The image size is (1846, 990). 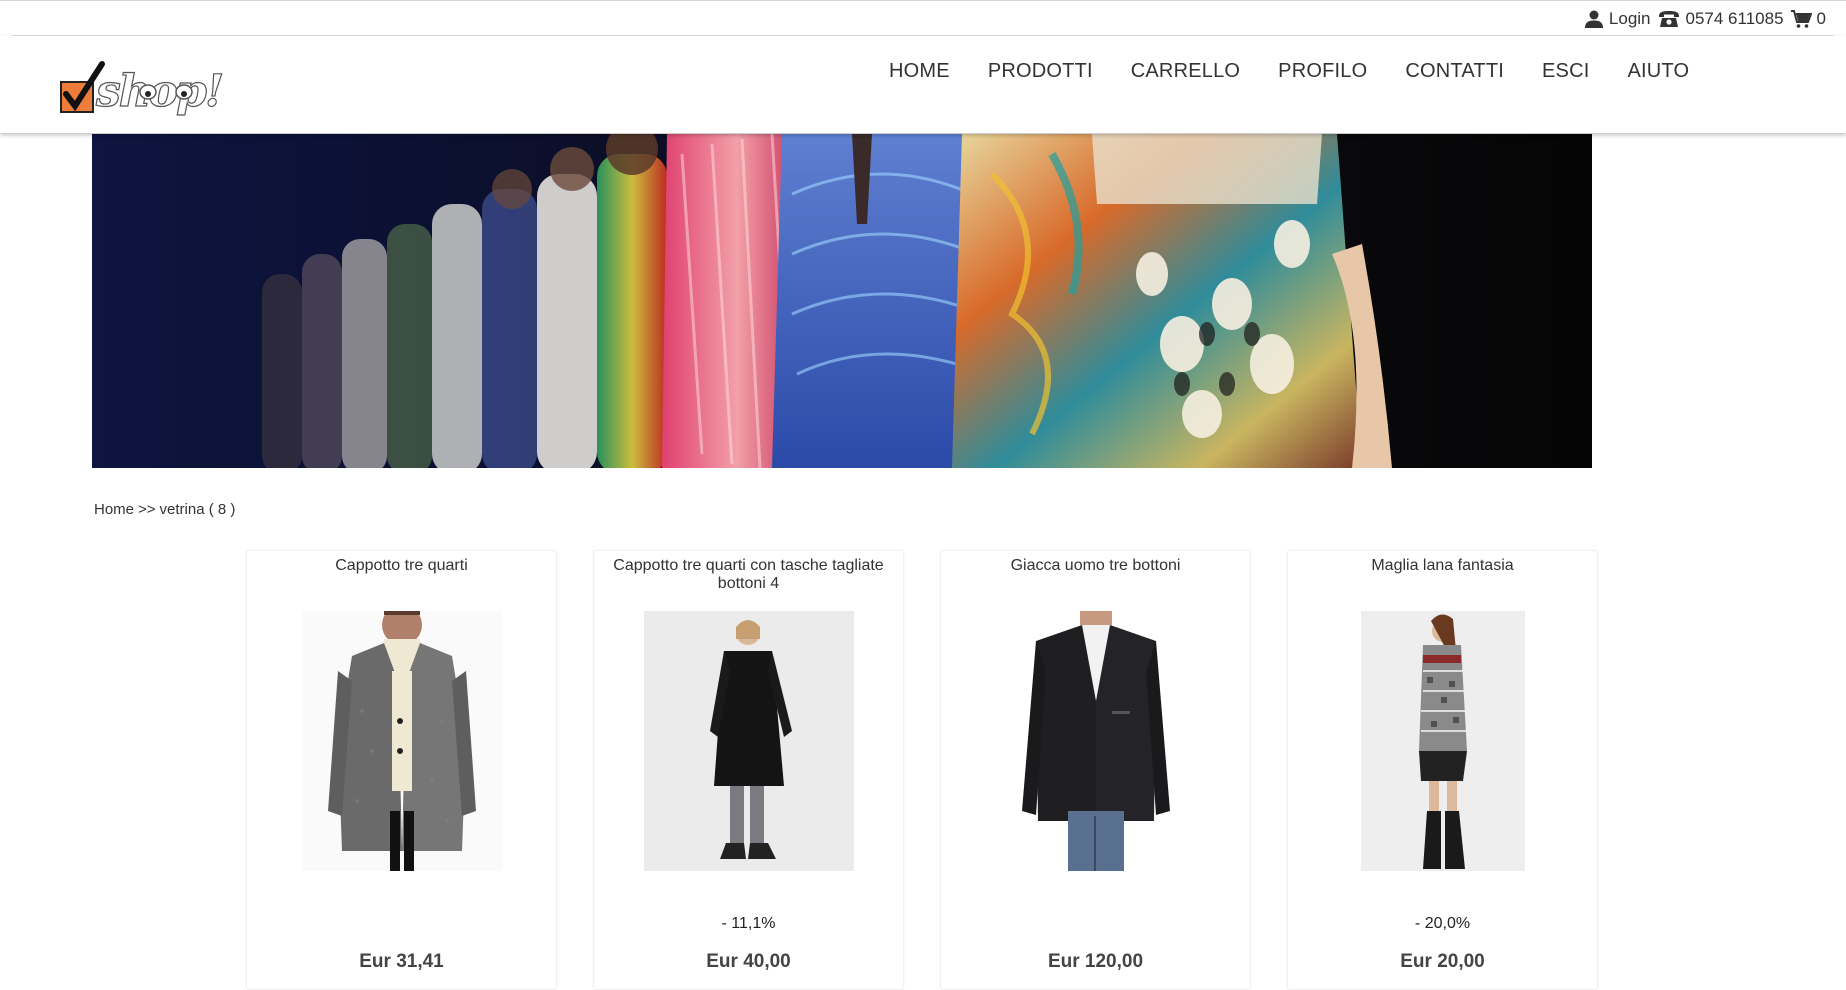 I want to click on nav-carrello: CARRELLO, so click(x=1185, y=71).